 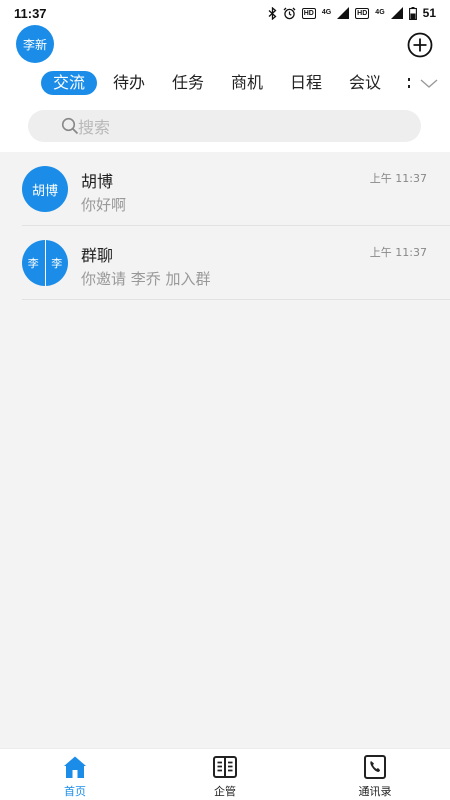 What do you see at coordinates (375, 791) in the screenshot?
I see `nav-label-contacts: 通讯录` at bounding box center [375, 791].